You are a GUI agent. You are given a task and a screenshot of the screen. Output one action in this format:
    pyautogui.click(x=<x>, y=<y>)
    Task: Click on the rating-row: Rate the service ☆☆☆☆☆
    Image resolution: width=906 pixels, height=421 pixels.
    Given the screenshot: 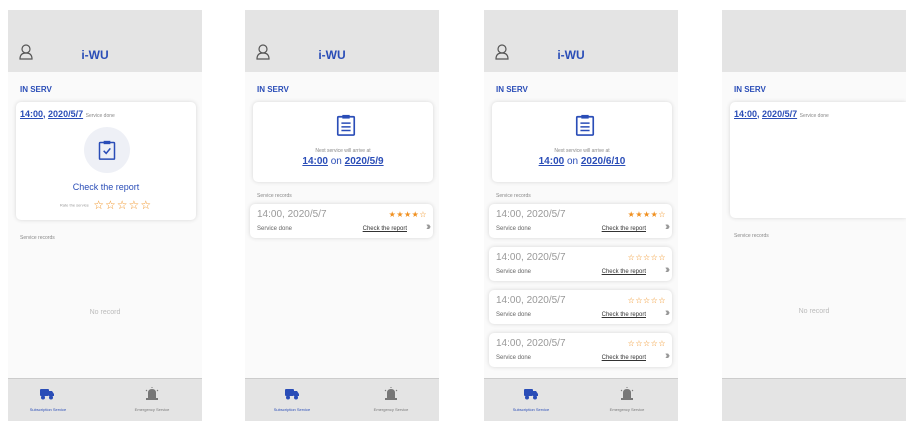 What is the action you would take?
    pyautogui.click(x=106, y=205)
    